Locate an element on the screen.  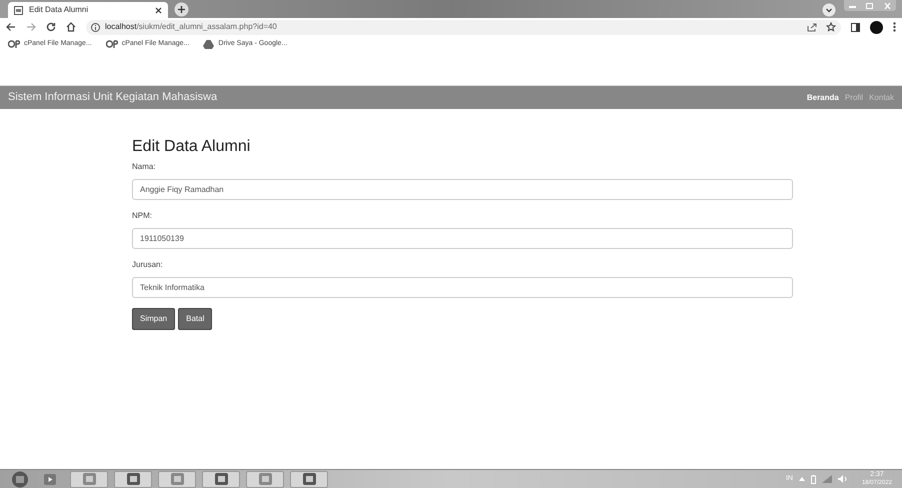
form-button: Batal is located at coordinates (195, 319).